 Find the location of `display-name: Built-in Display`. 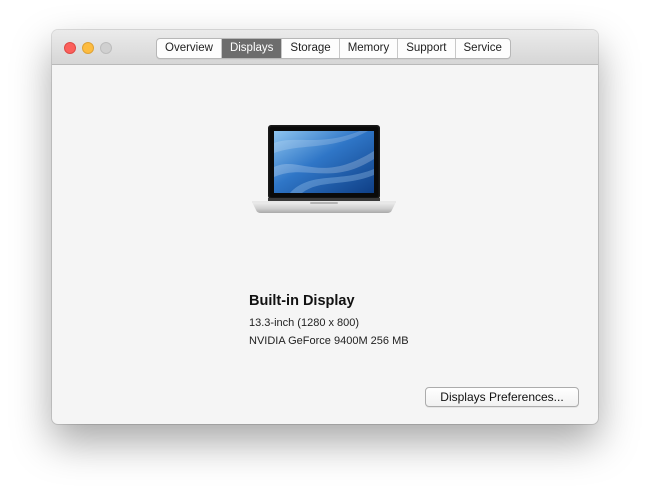

display-name: Built-in Display is located at coordinates (302, 301).